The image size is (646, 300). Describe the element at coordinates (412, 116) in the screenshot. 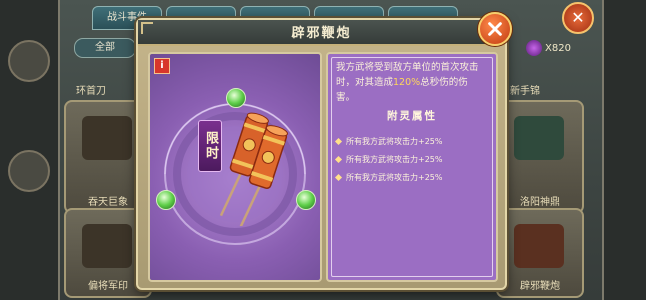

I see `attributes-title: 附灵属性` at that location.